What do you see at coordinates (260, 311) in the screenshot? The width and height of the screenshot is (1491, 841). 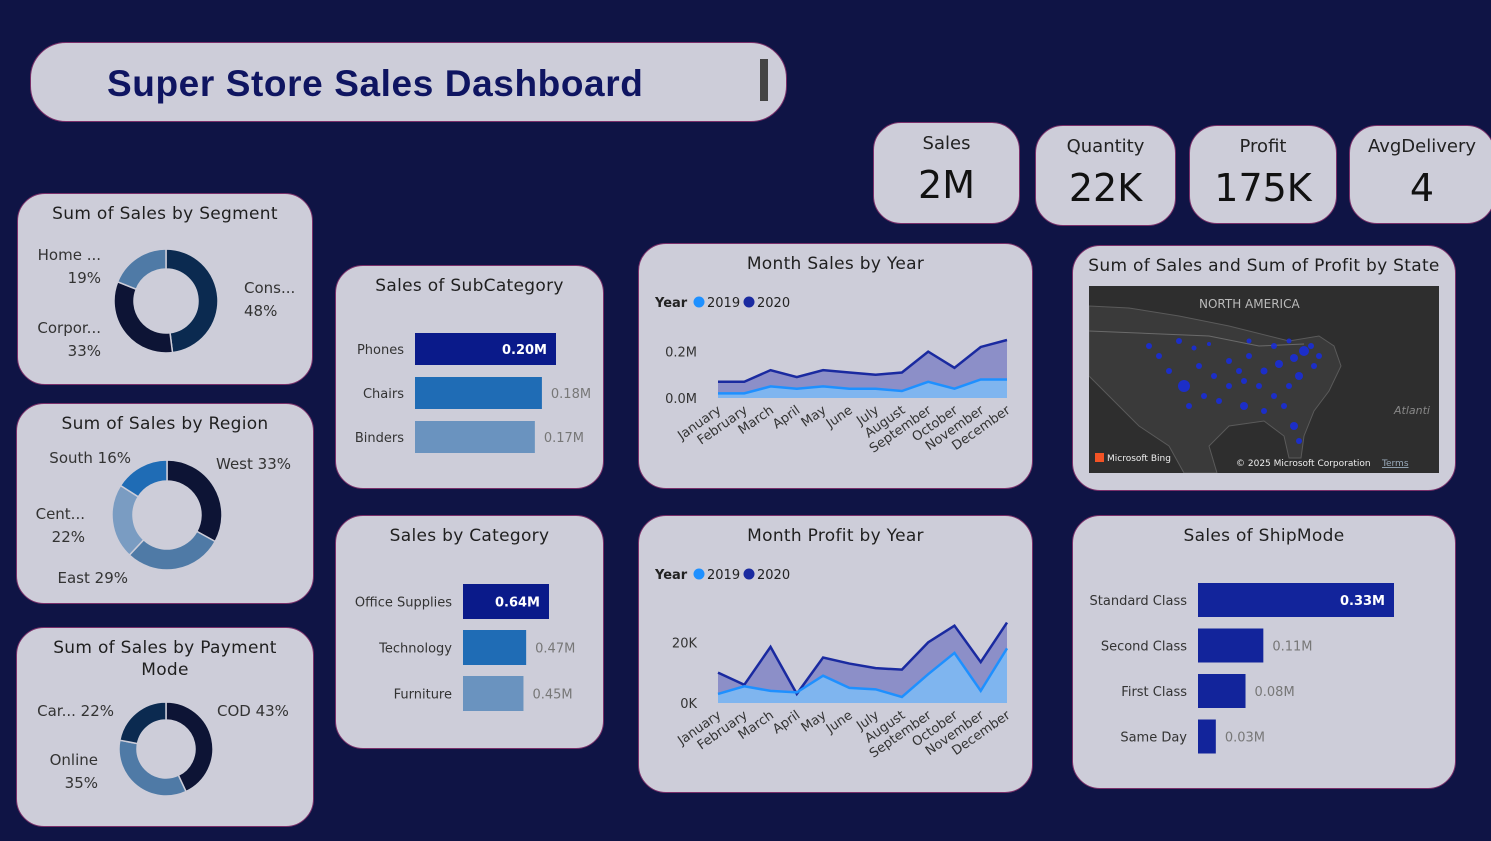 I see `segment-pct-consumer: 48%` at bounding box center [260, 311].